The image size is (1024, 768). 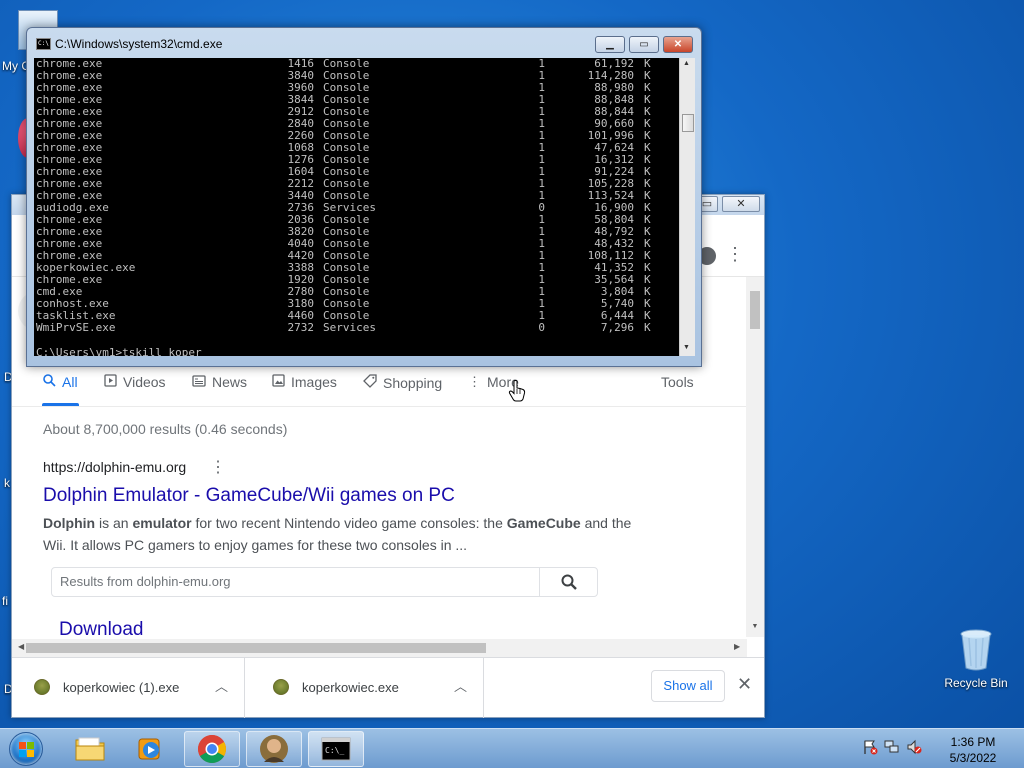 What do you see at coordinates (402, 382) in the screenshot?
I see `tab-shopping: Shopping` at bounding box center [402, 382].